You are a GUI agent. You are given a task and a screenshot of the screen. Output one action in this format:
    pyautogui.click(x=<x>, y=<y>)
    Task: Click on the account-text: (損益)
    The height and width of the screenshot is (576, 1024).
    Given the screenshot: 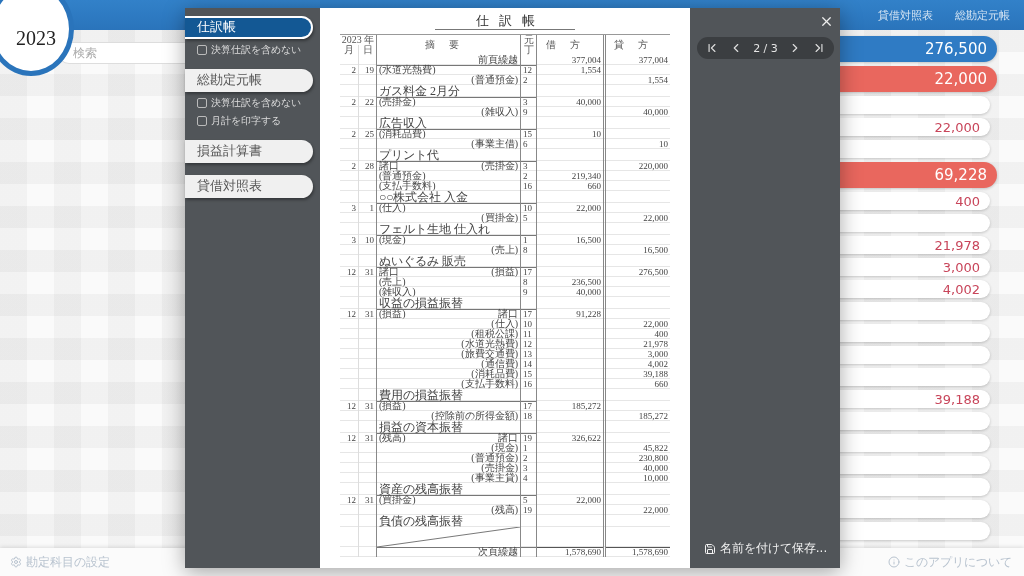 What is the action you would take?
    pyautogui.click(x=392, y=406)
    